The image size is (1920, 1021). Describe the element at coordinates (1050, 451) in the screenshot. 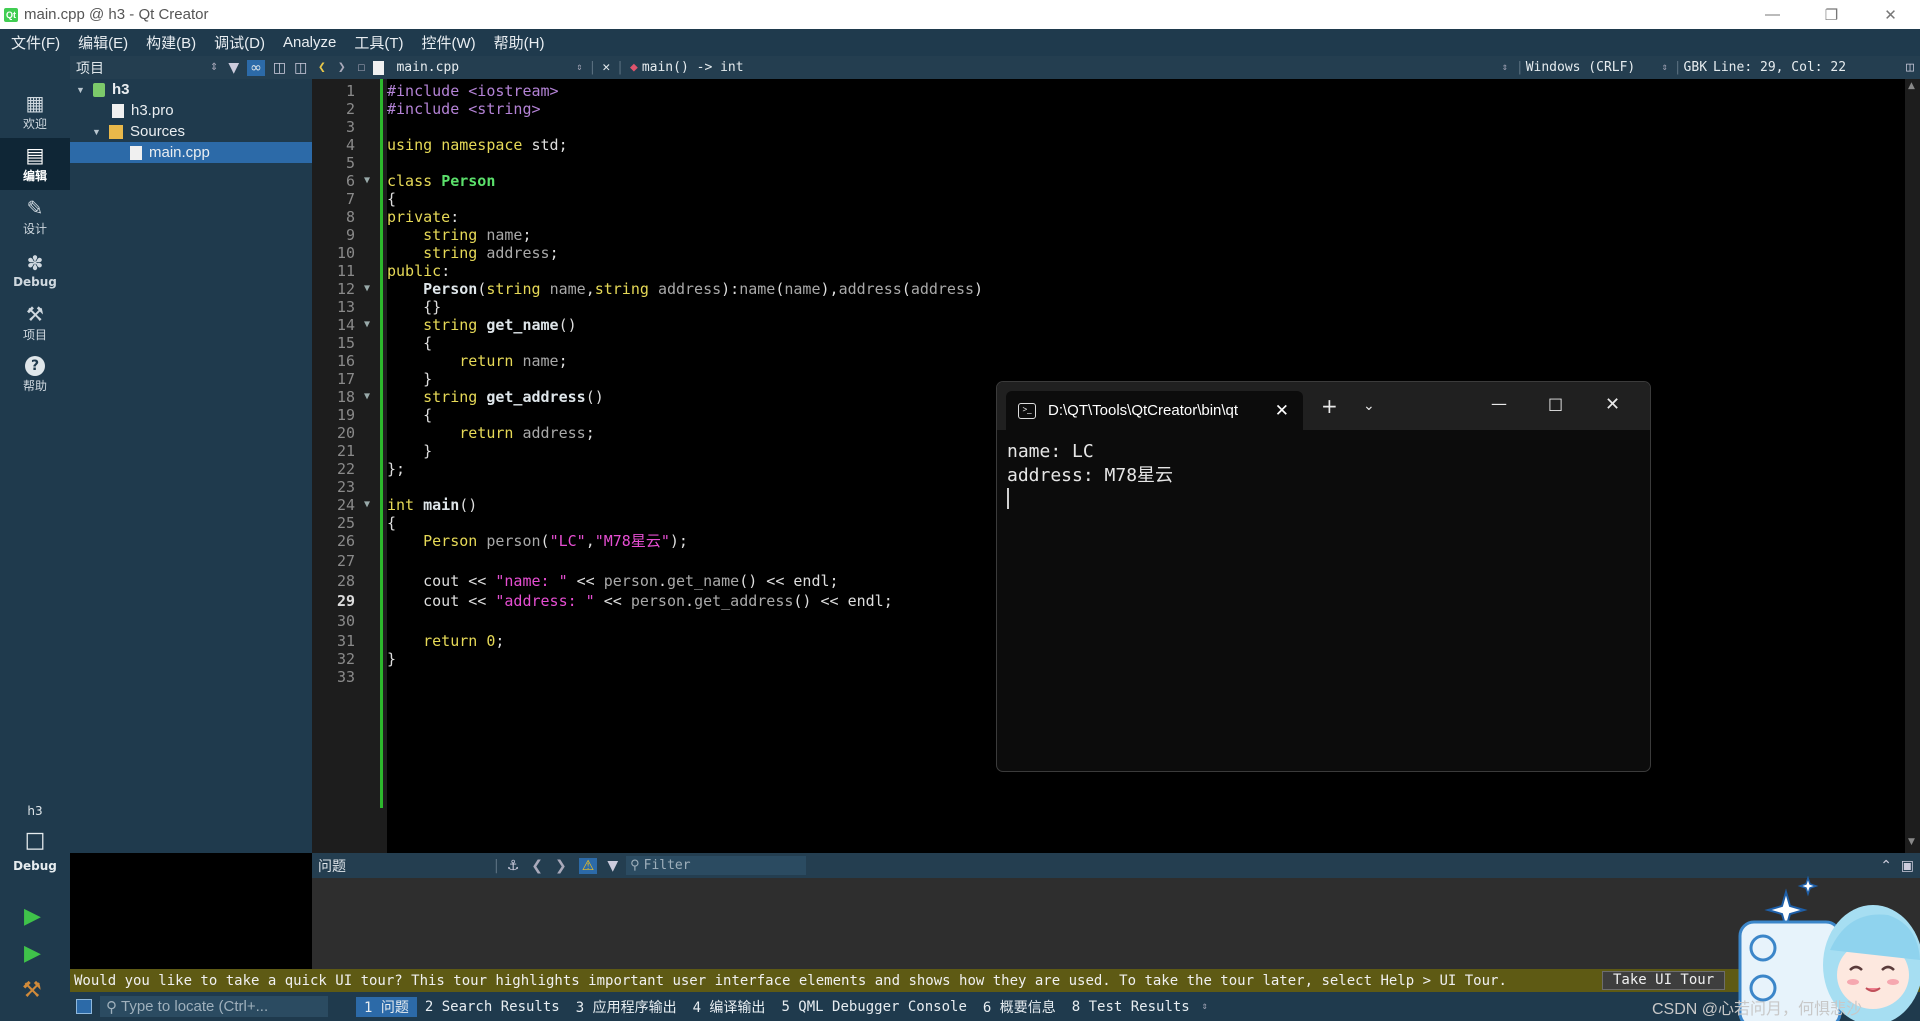

I see `terminal-line: name: LC` at that location.